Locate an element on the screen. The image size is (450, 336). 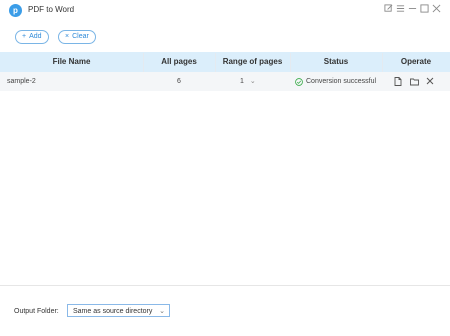
range-dropdown: 1 ⌄ is located at coordinates (250, 81).